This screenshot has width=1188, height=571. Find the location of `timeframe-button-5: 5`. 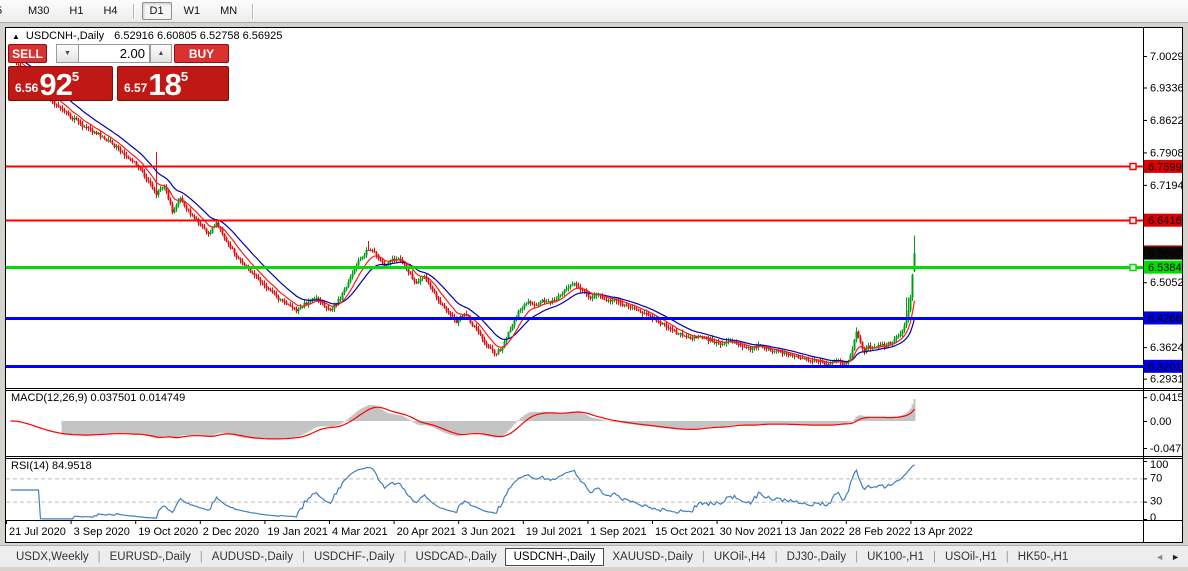

timeframe-button-5: 5 is located at coordinates (8, 11).